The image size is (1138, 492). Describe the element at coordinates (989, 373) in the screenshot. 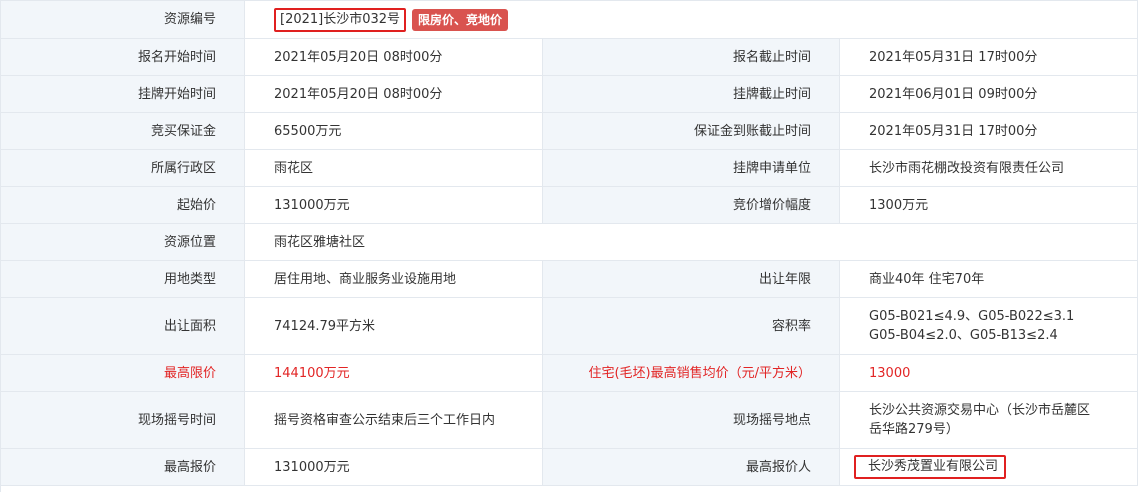

I see `value-max-avg-price: 13000` at that location.